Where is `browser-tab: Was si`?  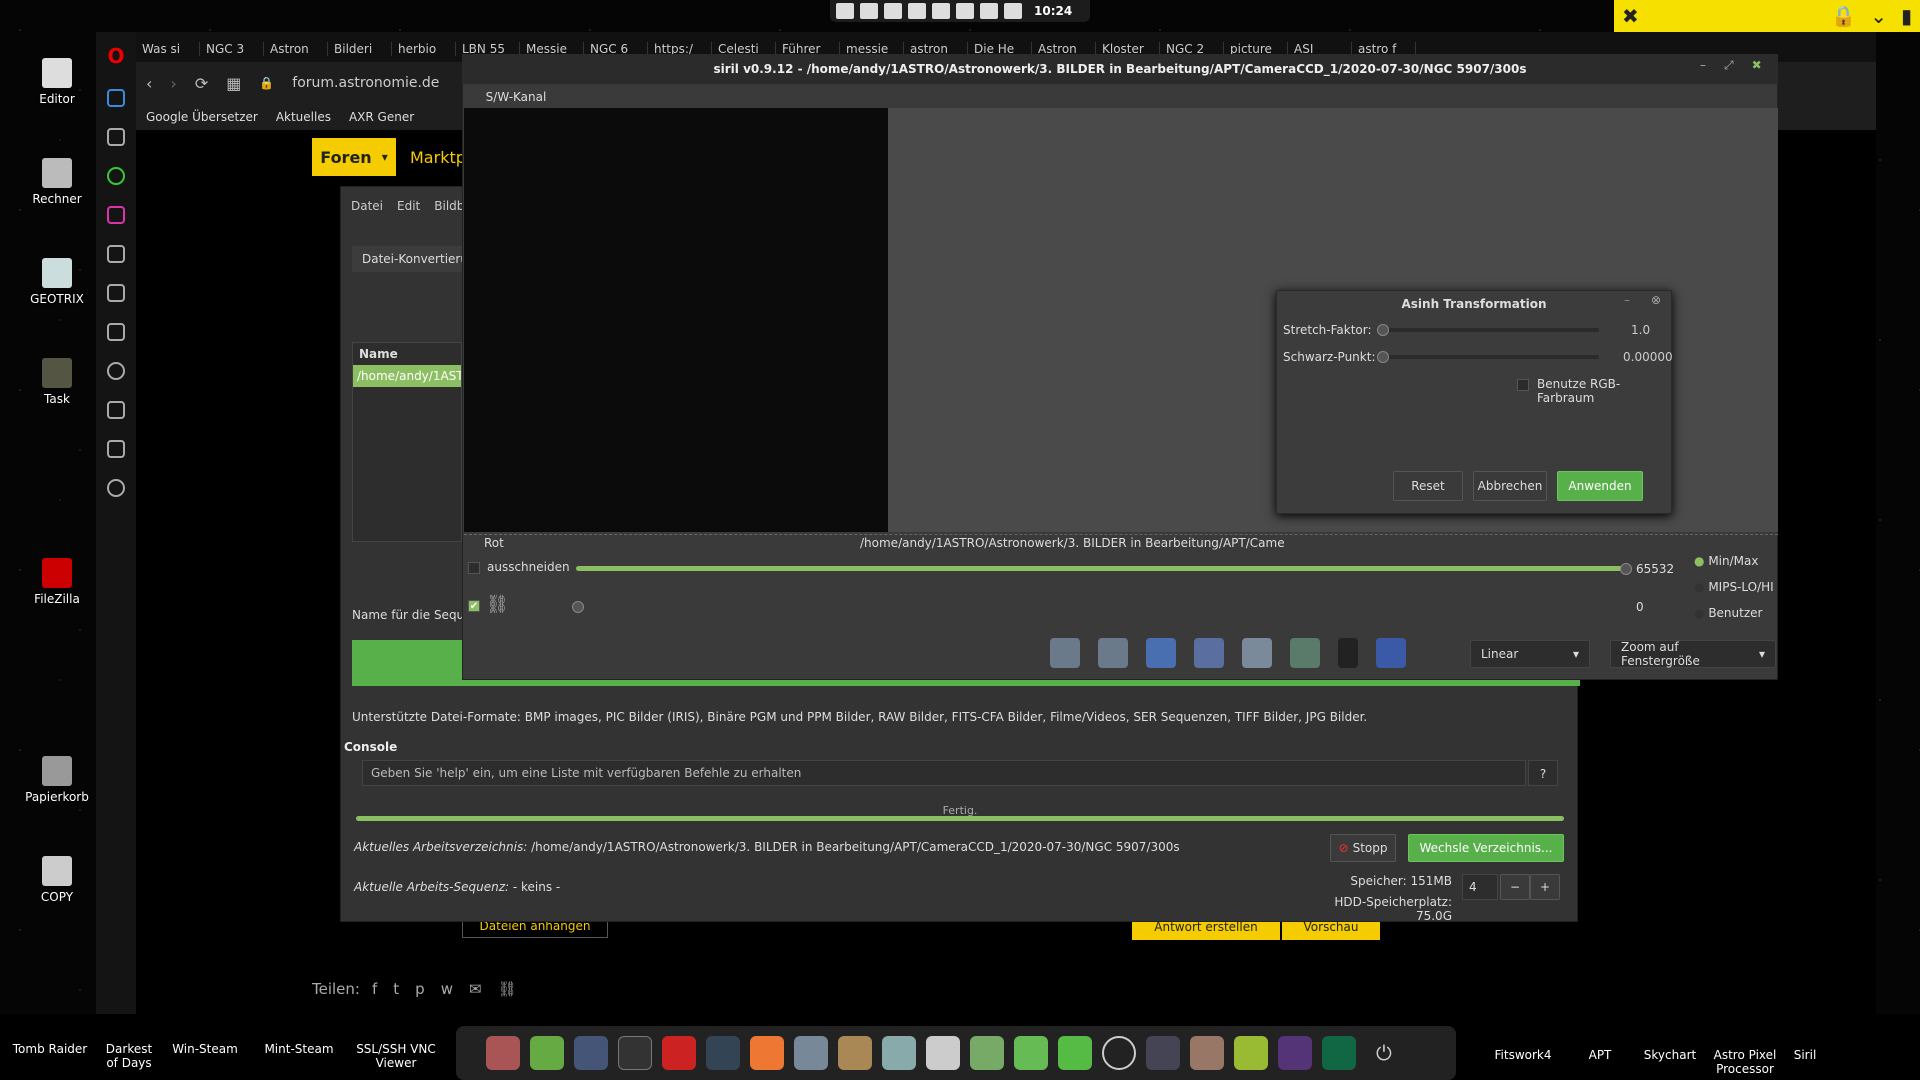
browser-tab: Was si is located at coordinates (168, 49).